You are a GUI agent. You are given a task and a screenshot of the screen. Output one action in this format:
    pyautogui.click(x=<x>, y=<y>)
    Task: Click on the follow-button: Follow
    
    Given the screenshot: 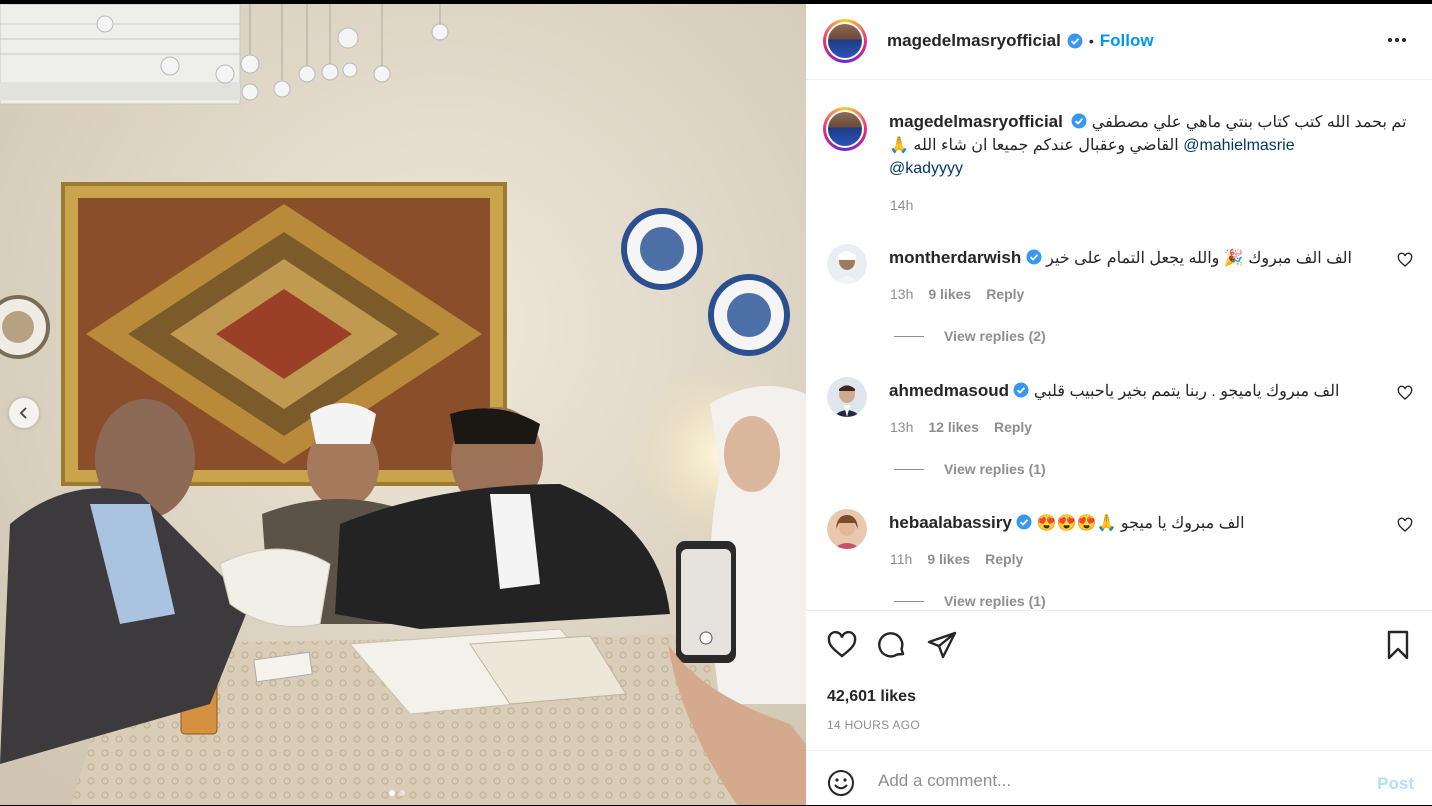 What is the action you would take?
    pyautogui.click(x=1127, y=41)
    